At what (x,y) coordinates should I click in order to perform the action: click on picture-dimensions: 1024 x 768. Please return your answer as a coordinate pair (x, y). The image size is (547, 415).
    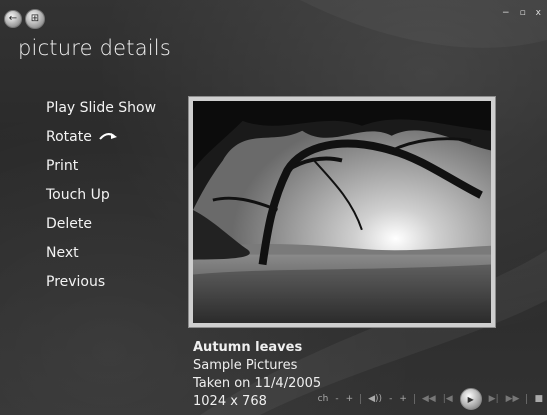
    Looking at the image, I should click on (230, 401).